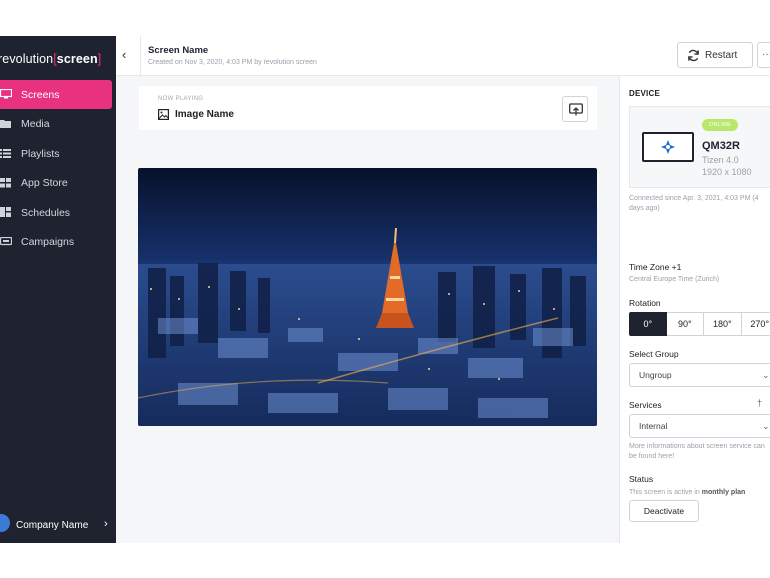 This screenshot has height=578, width=770. I want to click on chevron-right-icon: ›, so click(106, 524).